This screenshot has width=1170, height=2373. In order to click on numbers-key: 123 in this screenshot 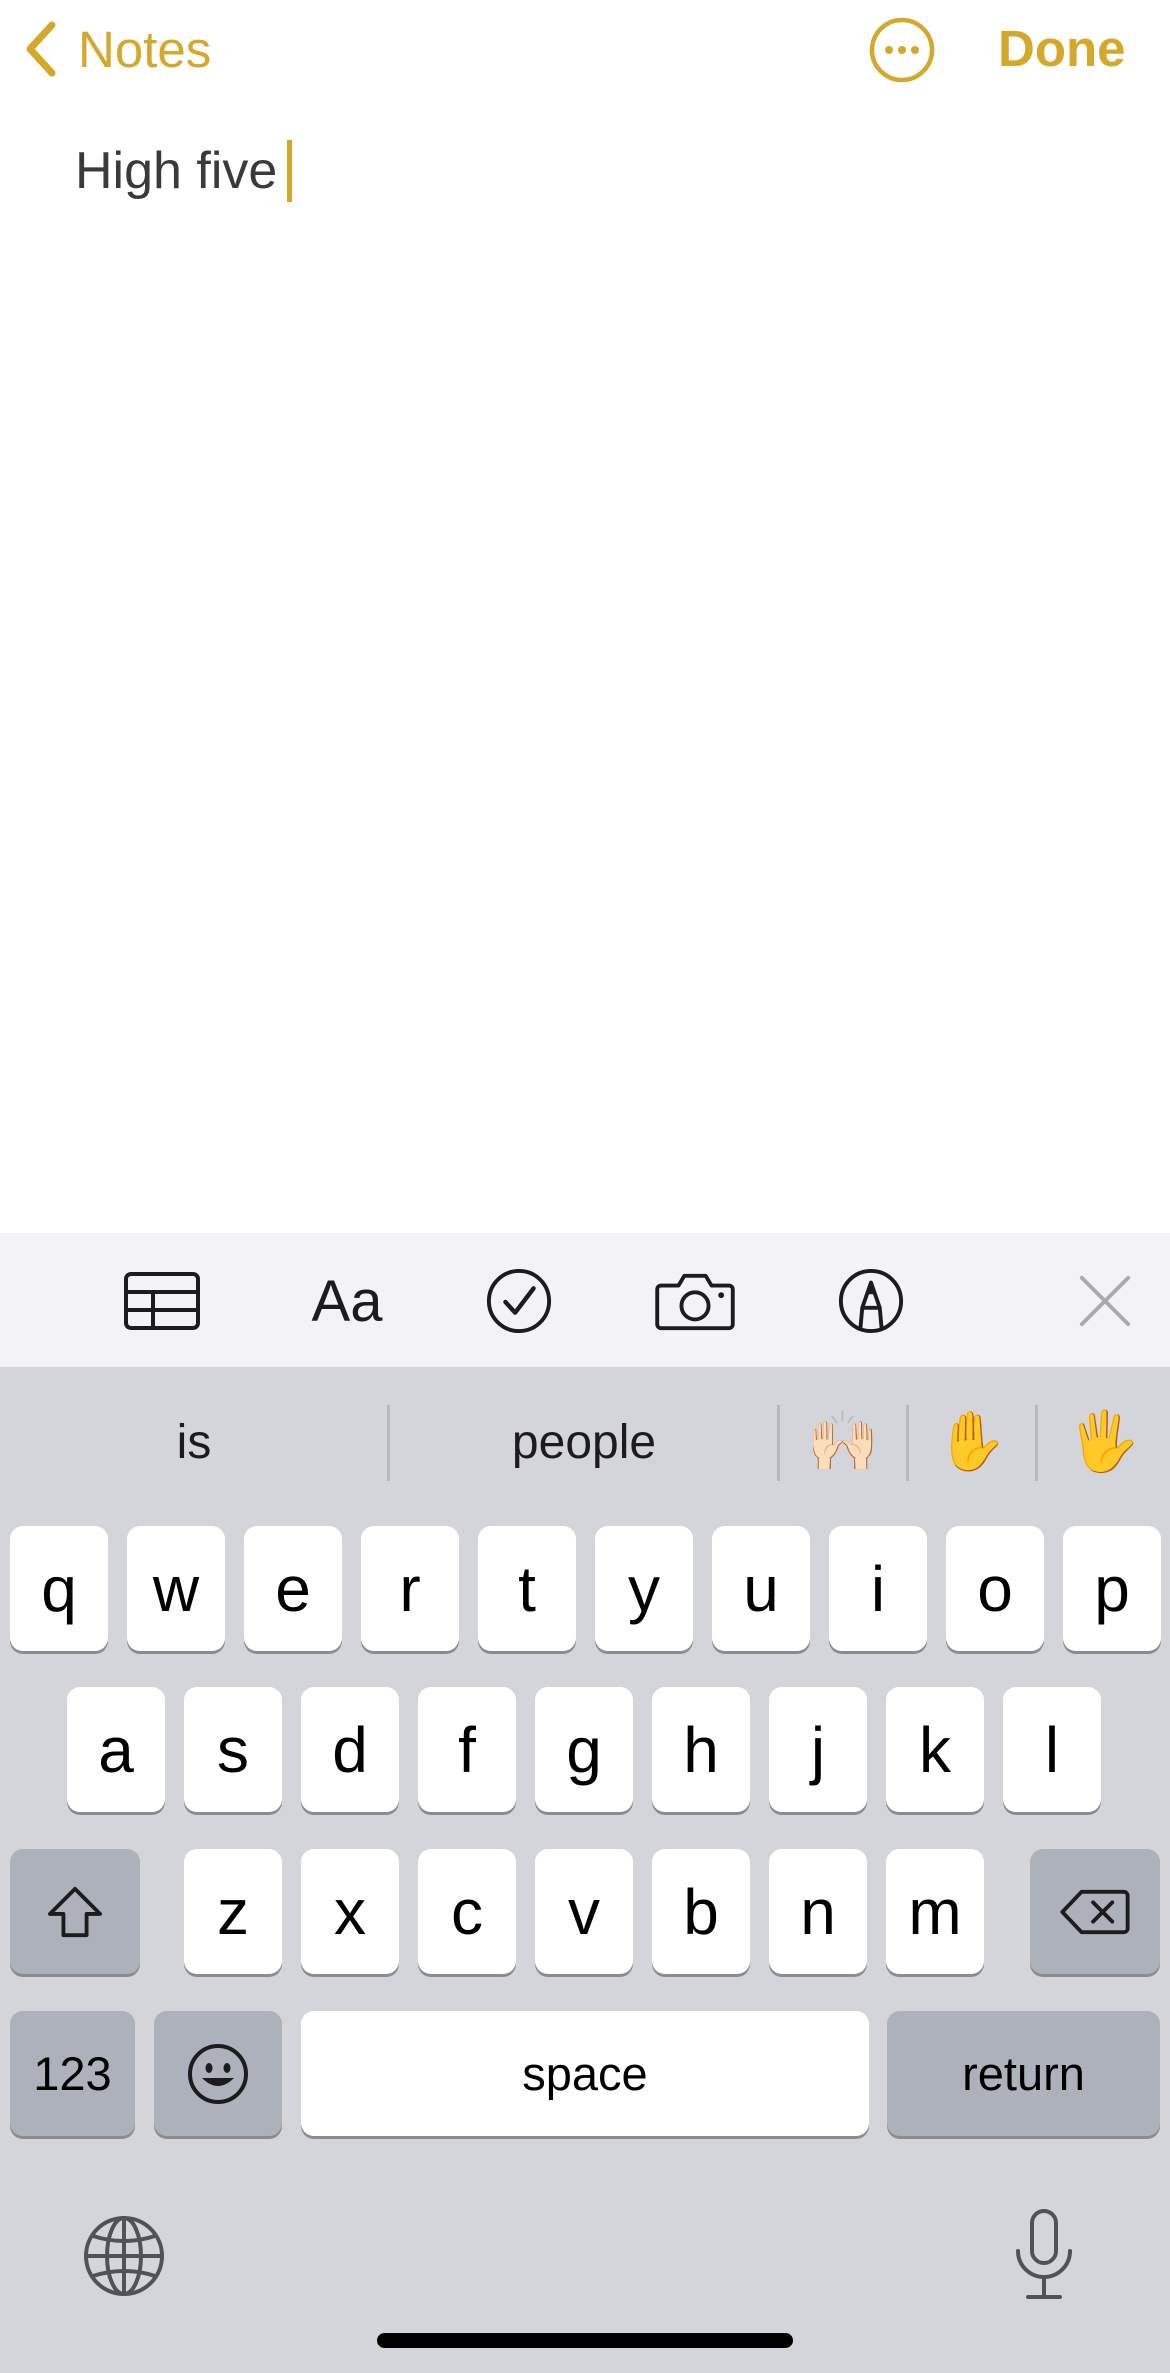, I will do `click(72, 2073)`.